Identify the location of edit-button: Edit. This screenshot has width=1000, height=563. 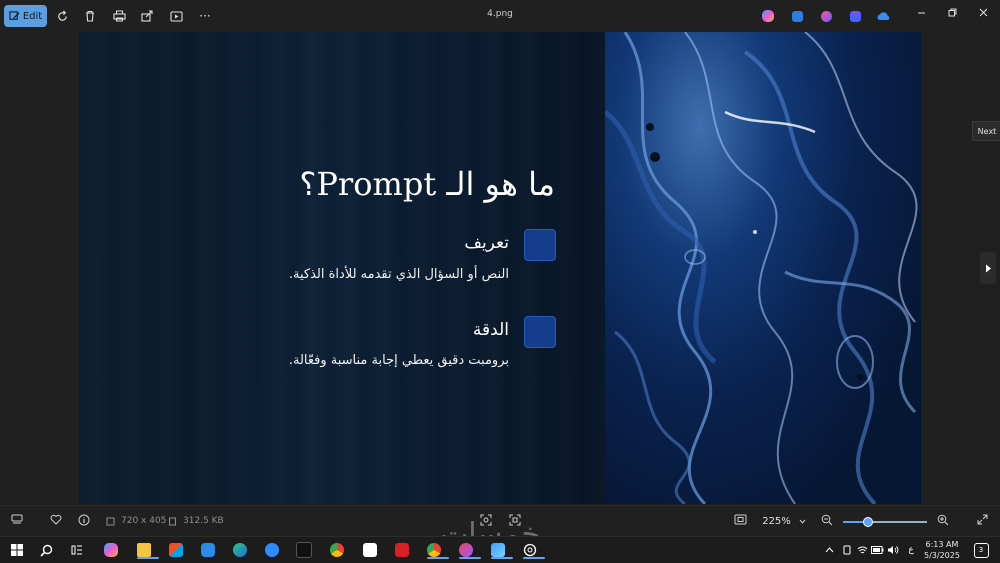
(25, 16).